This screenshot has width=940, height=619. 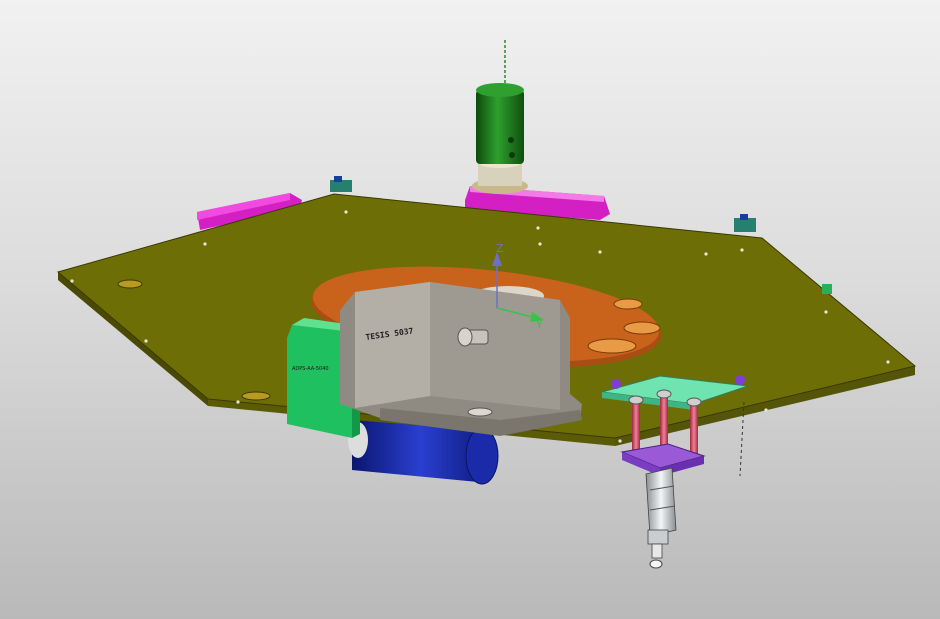 I want to click on gearbox-bore, so click(x=480, y=412).